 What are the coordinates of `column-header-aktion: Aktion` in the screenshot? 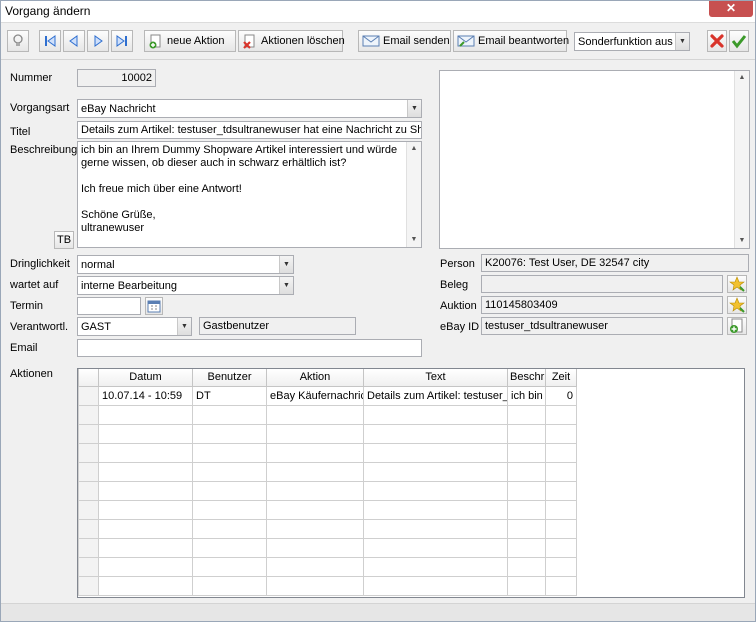 It's located at (315, 378).